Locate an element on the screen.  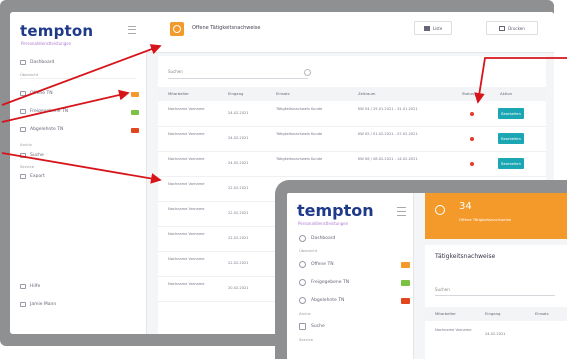
arrow-to-title is located at coordinates (81, 75).